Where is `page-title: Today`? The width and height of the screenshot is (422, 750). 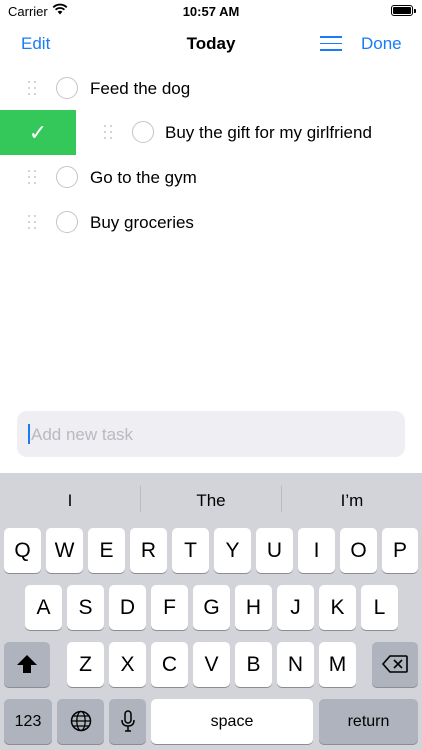
page-title: Today is located at coordinates (211, 43).